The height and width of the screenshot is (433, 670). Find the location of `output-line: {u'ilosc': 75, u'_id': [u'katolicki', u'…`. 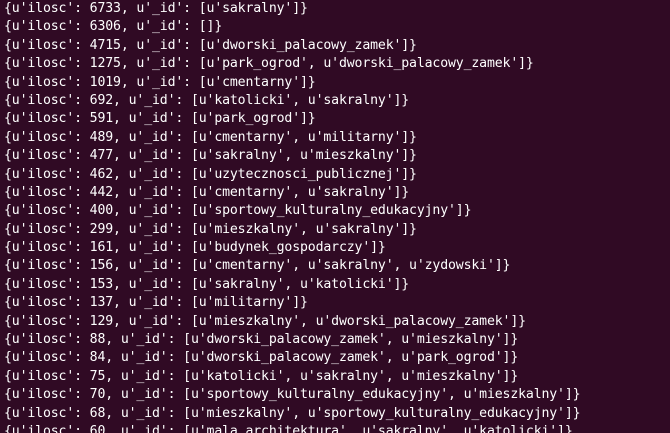

output-line: {u'ilosc': 75, u'_id': [u'katolicki', u'… is located at coordinates (261, 376).